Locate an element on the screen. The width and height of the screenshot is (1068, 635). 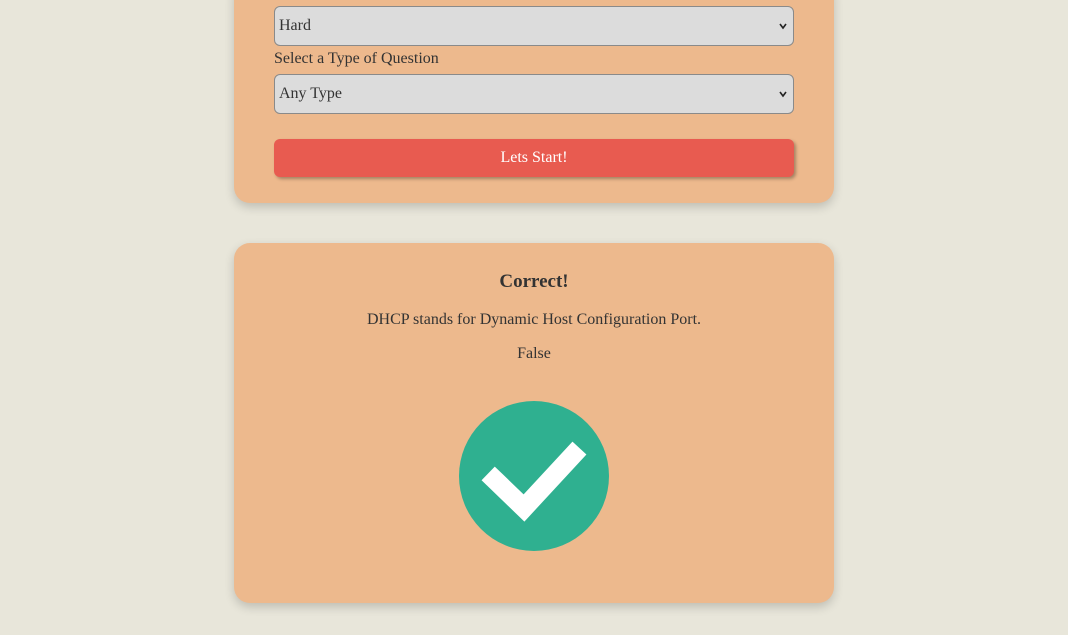
difficulty-select: Hard is located at coordinates (534, 26).